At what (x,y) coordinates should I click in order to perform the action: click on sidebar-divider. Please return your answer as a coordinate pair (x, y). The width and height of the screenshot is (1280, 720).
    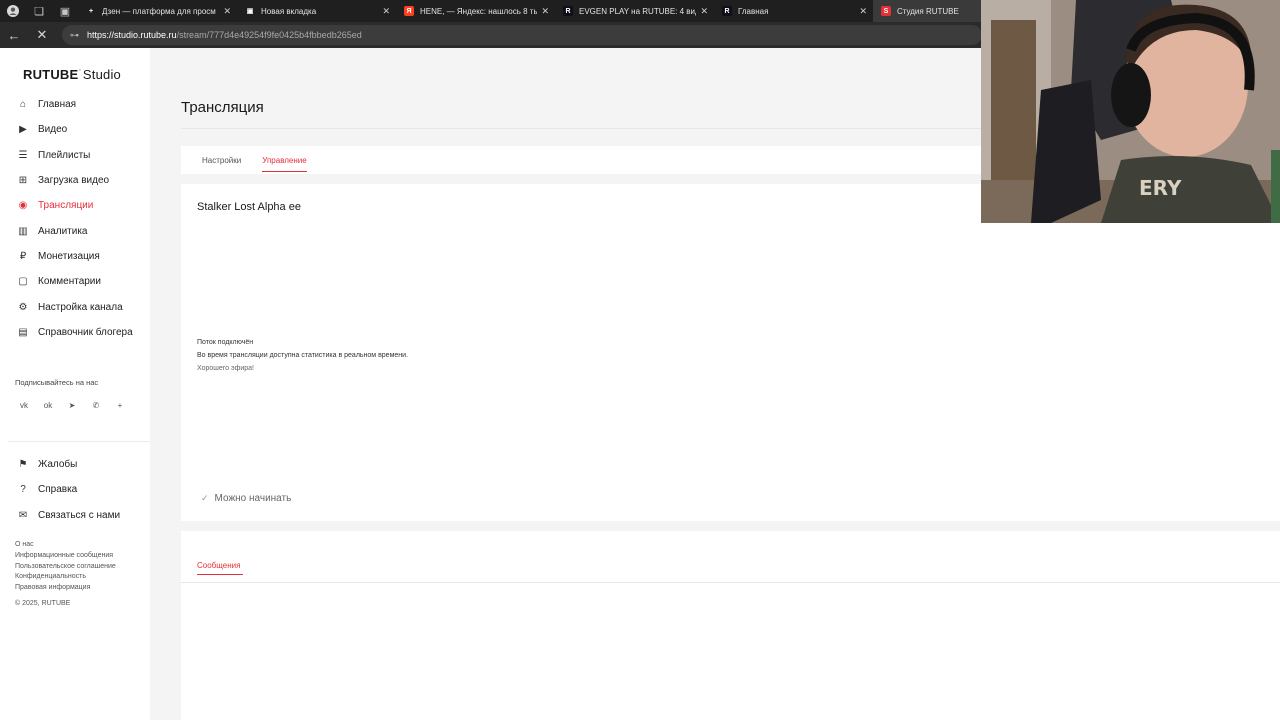
    Looking at the image, I should click on (79, 441).